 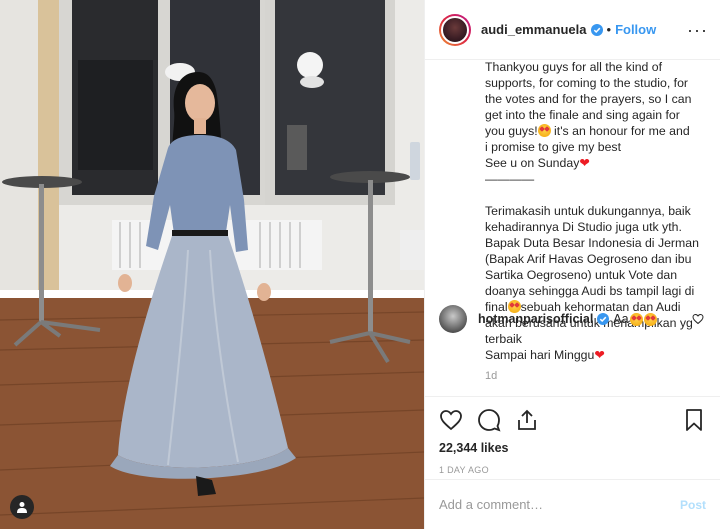 I want to click on post-username: audi_emmanuela, so click(x=534, y=29).